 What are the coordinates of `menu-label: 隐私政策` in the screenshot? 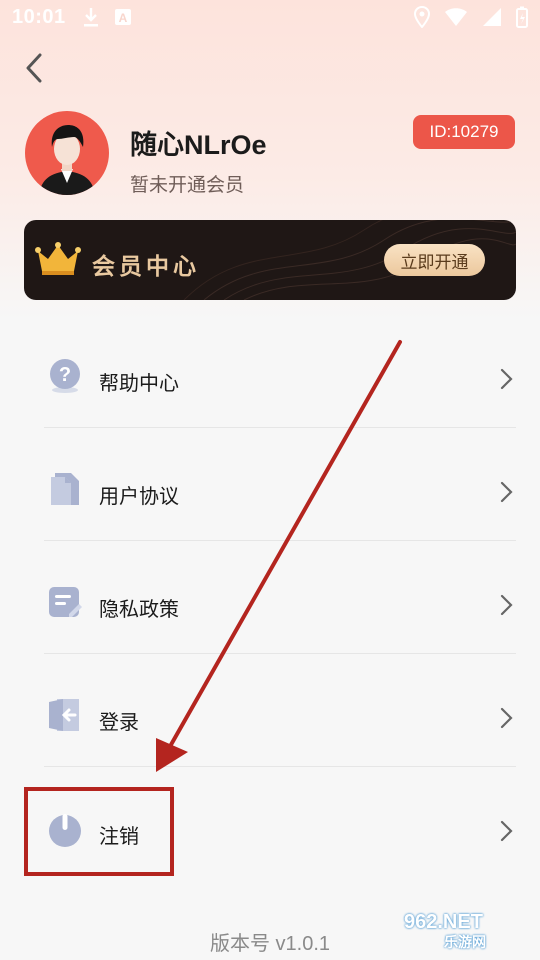 It's located at (139, 610).